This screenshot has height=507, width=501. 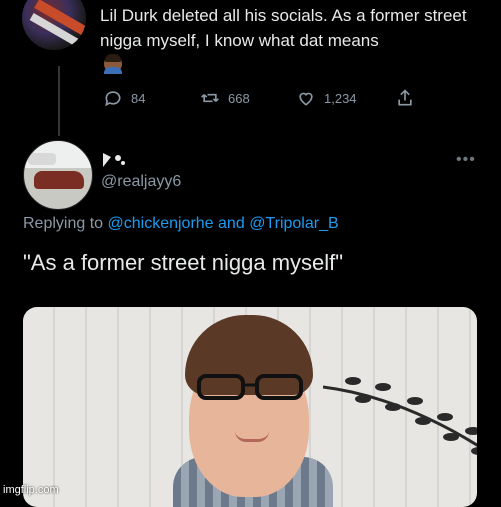 I want to click on reply-handle: @realjayy6, so click(x=141, y=182).